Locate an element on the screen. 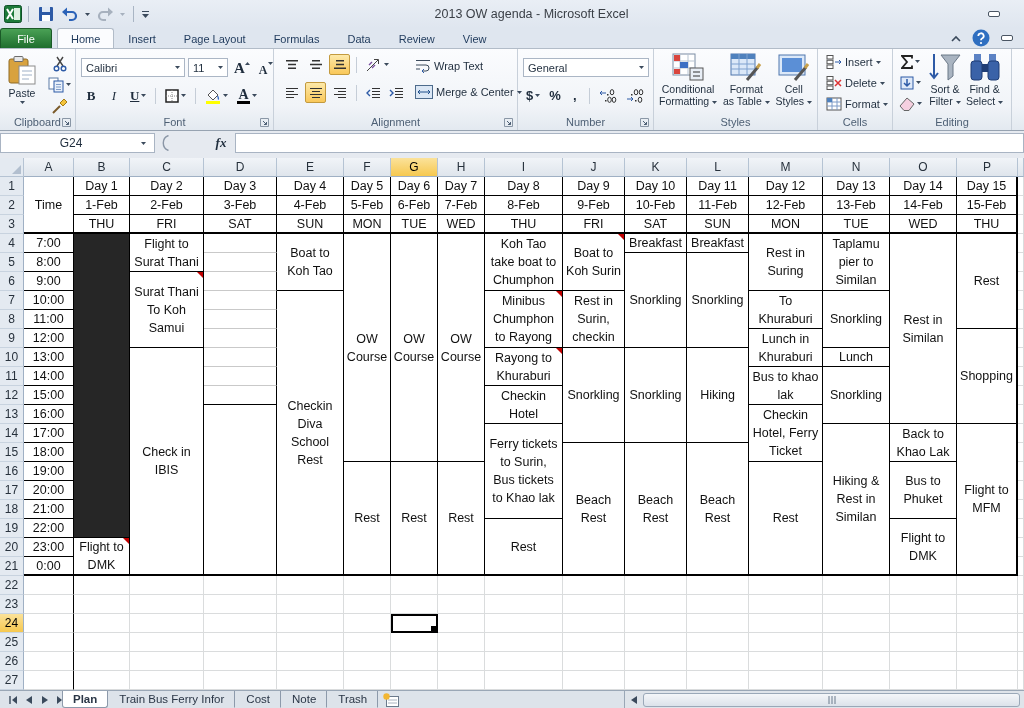 Image resolution: width=1024 pixels, height=708 pixels. row-header: 12 is located at coordinates (12, 395).